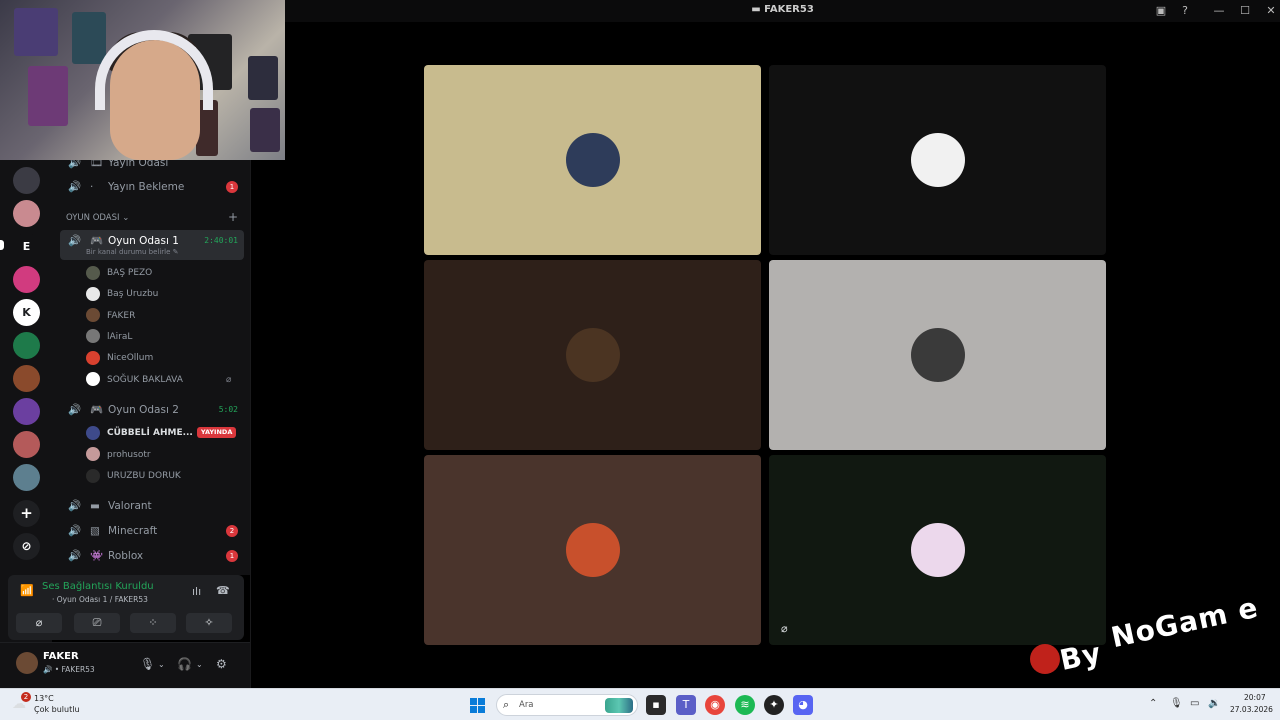 The height and width of the screenshot is (720, 1280). I want to click on voice-status: Ses Bağlantısı Kuruldu, so click(98, 586).